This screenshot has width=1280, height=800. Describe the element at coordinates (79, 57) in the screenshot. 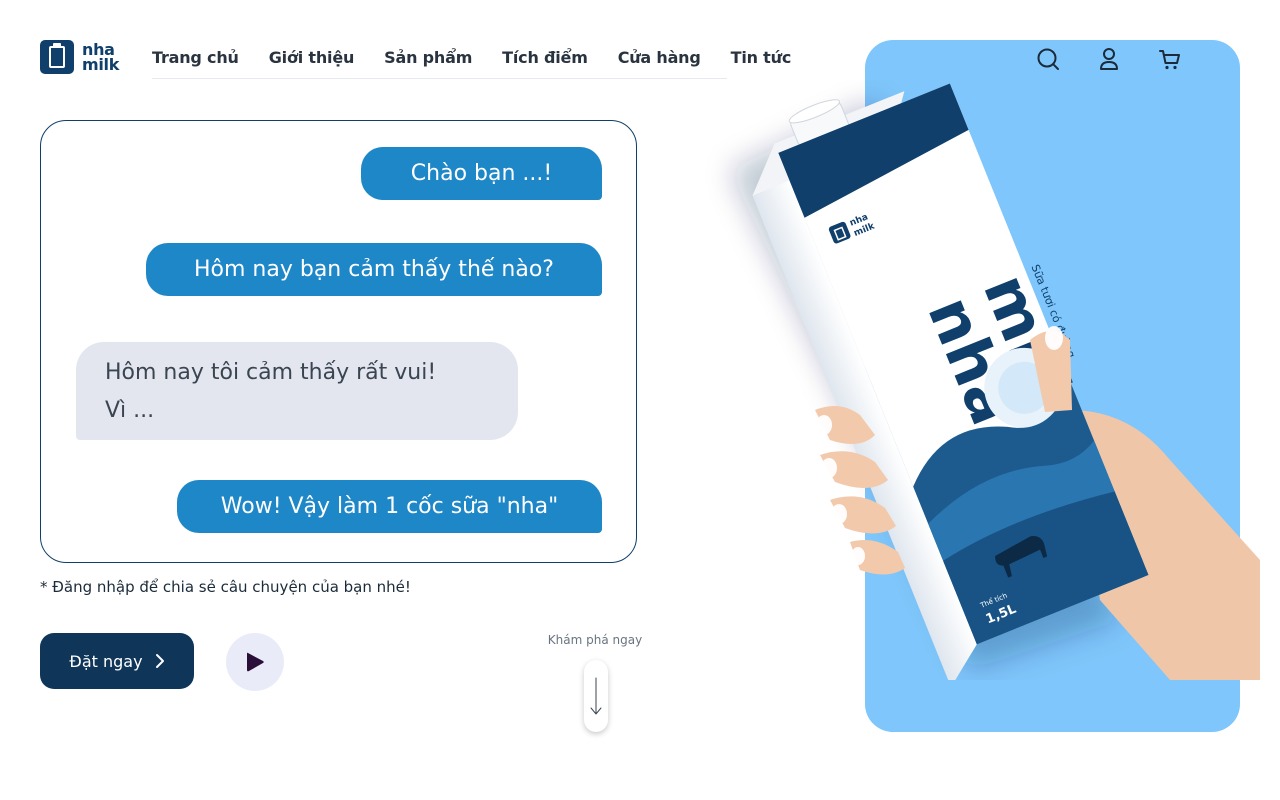

I see `brand-logo: nha milk` at that location.